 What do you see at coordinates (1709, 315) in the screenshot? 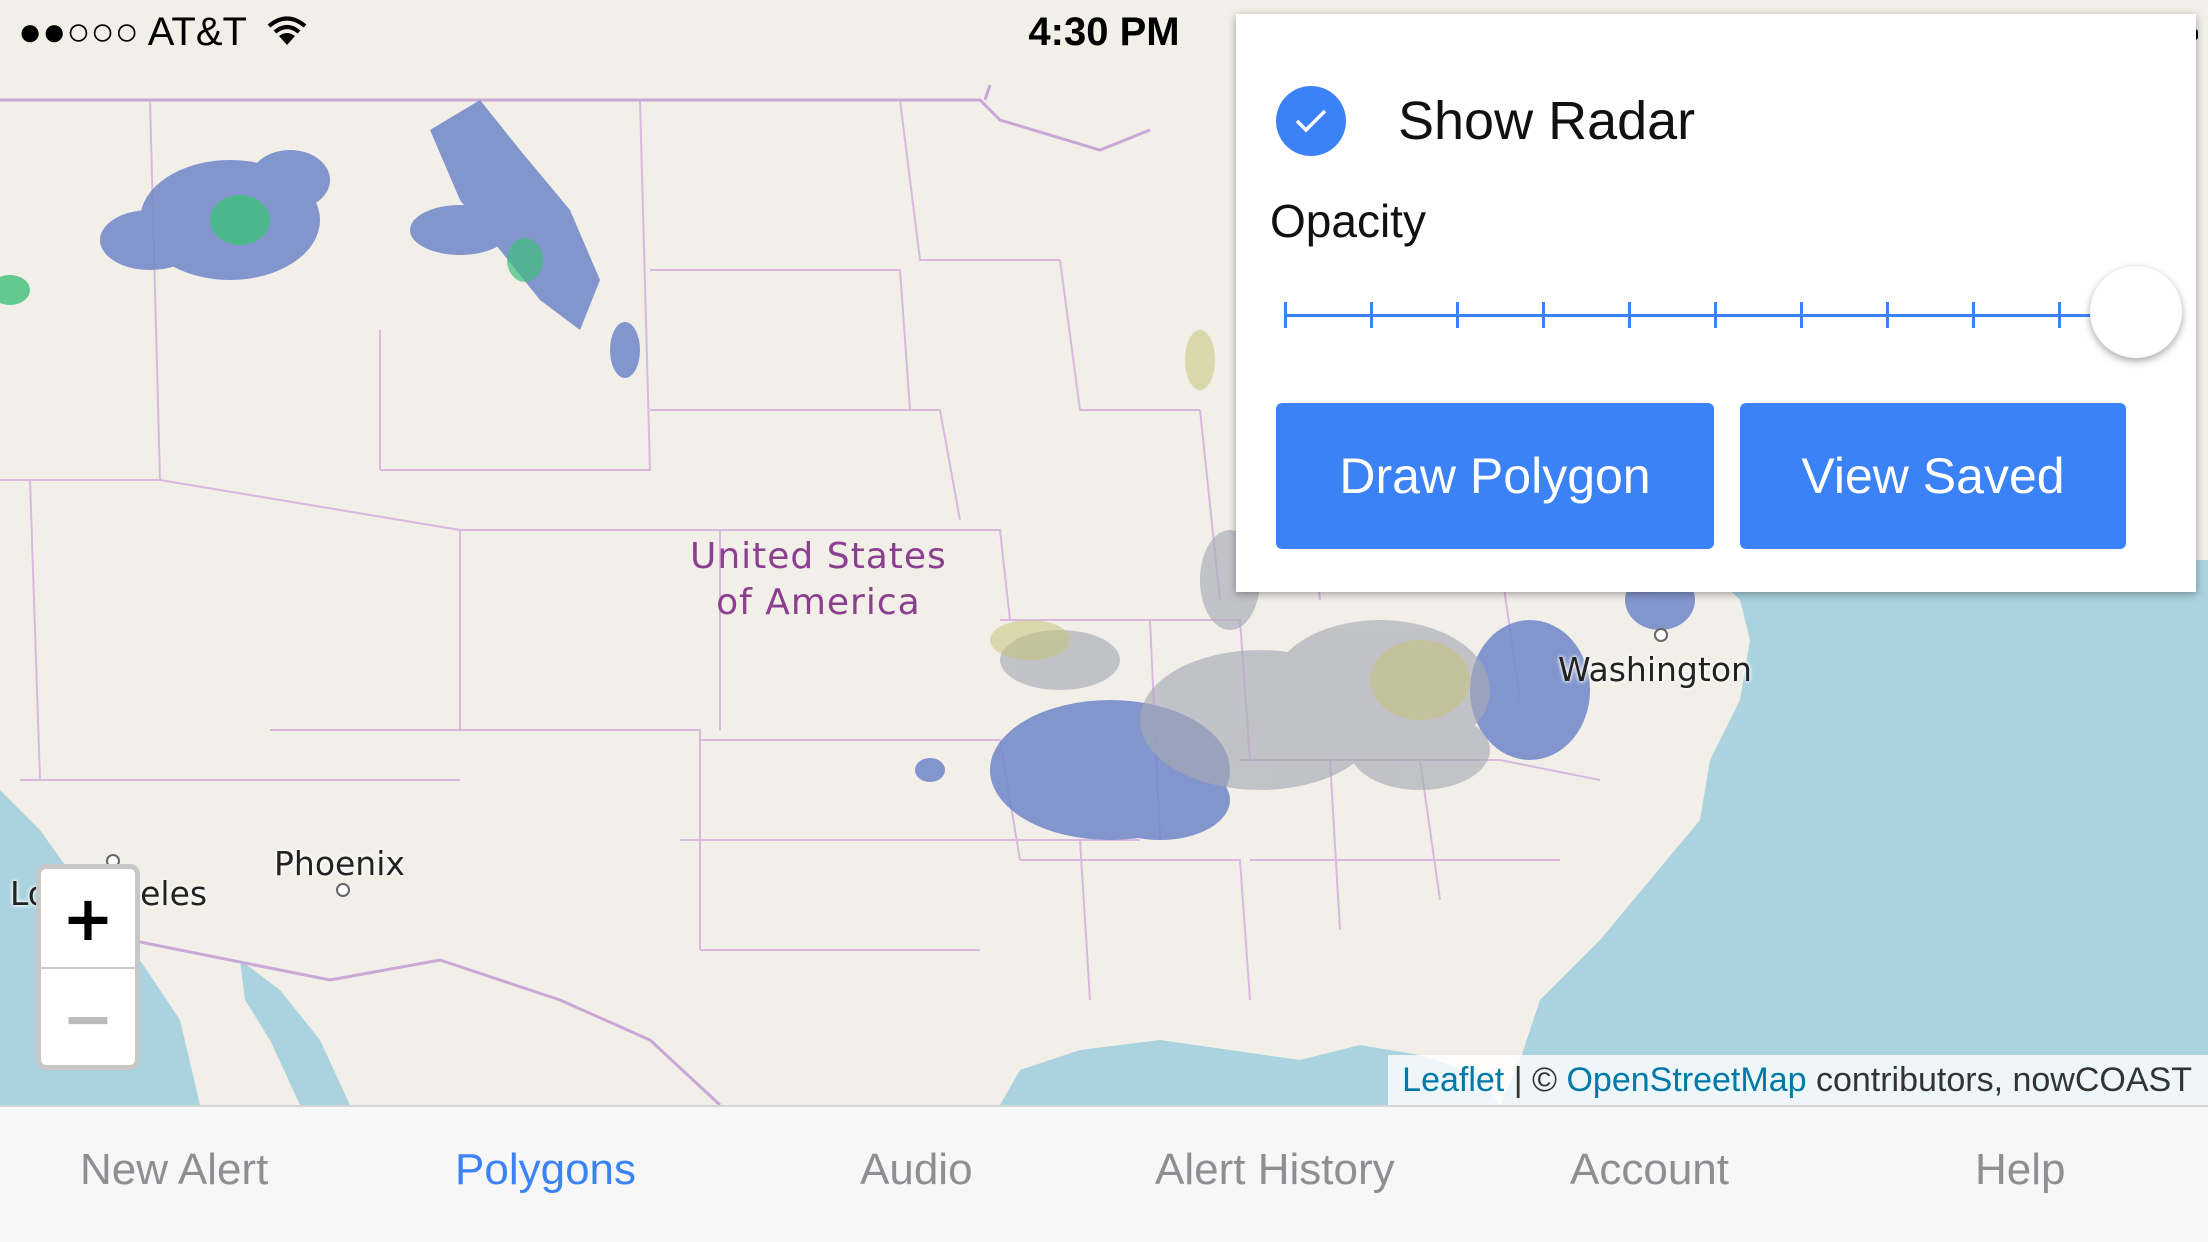
I see `slider-track` at bounding box center [1709, 315].